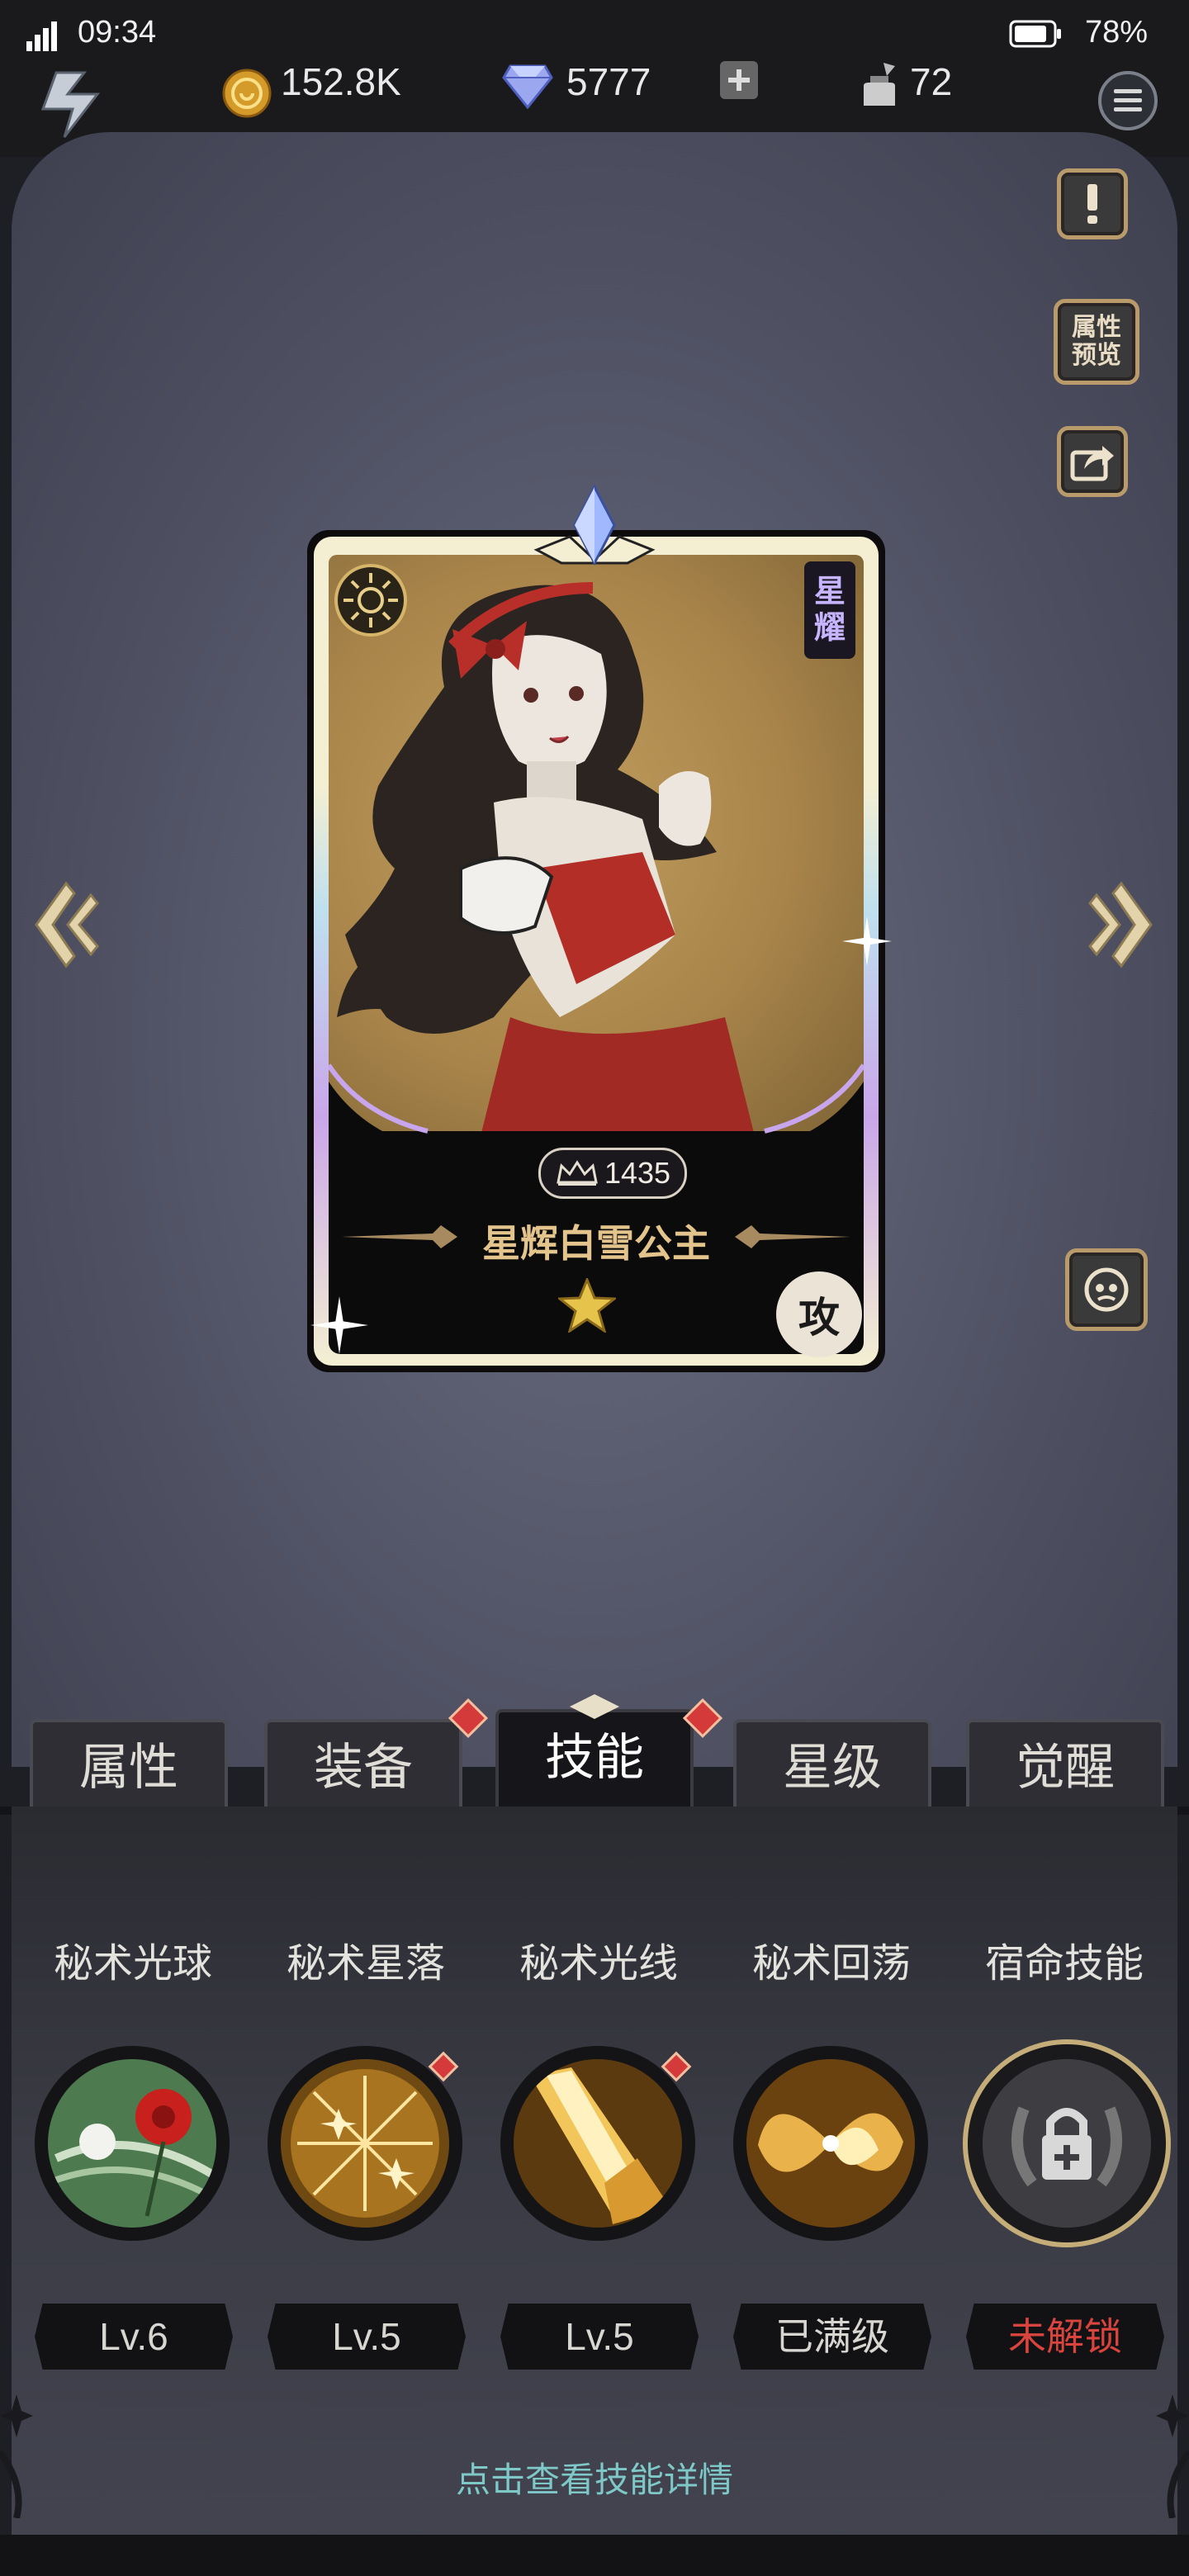 This screenshot has height=2576, width=1189. What do you see at coordinates (594, 2477) in the screenshot?
I see `skill-detail-hint: 点击查看技能详情` at bounding box center [594, 2477].